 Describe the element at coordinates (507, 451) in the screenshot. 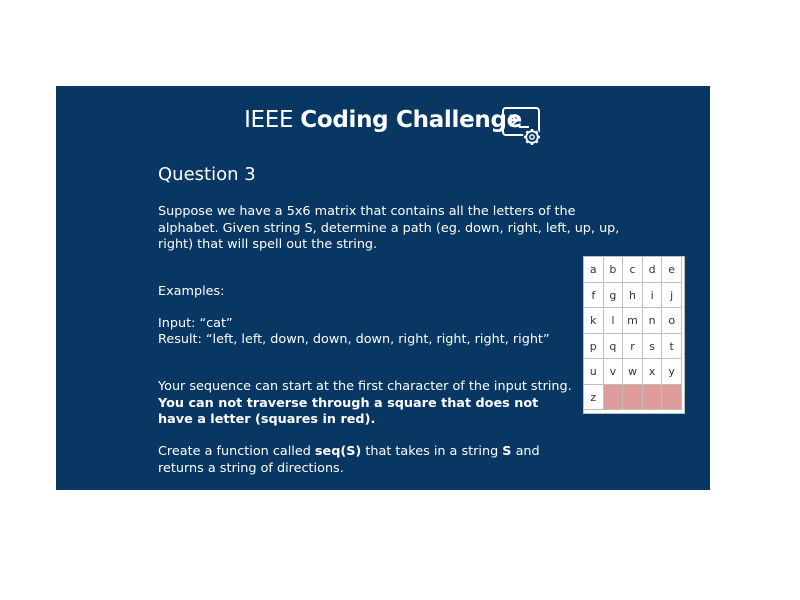

I see `param-name: S` at that location.